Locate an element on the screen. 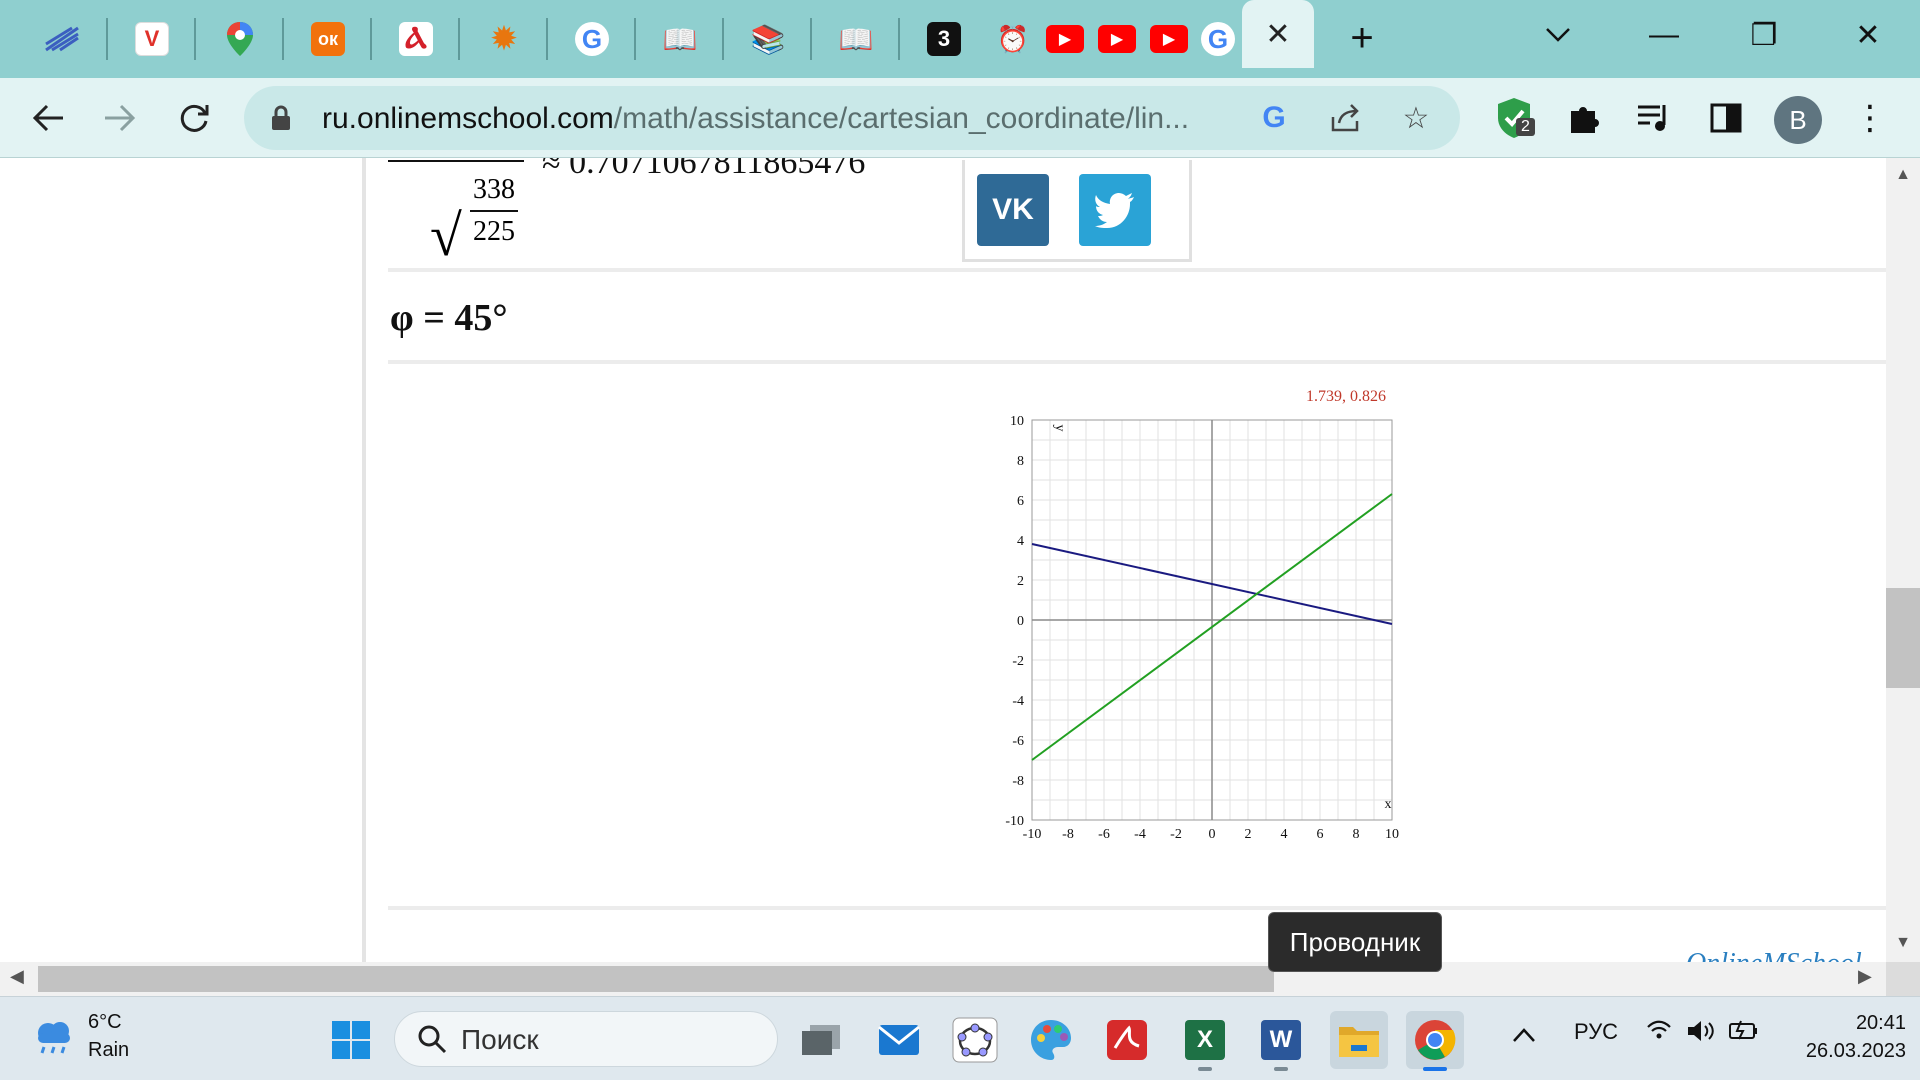 Image resolution: width=1920 pixels, height=1080 pixels. y-tick-label: 4 is located at coordinates (1020, 541).